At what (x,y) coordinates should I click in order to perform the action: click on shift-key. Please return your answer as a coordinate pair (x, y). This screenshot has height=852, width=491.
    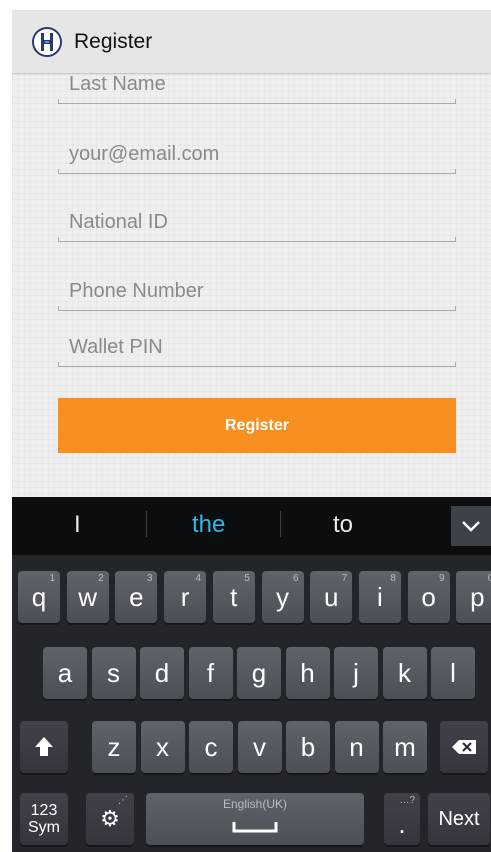
    Looking at the image, I should click on (44, 747).